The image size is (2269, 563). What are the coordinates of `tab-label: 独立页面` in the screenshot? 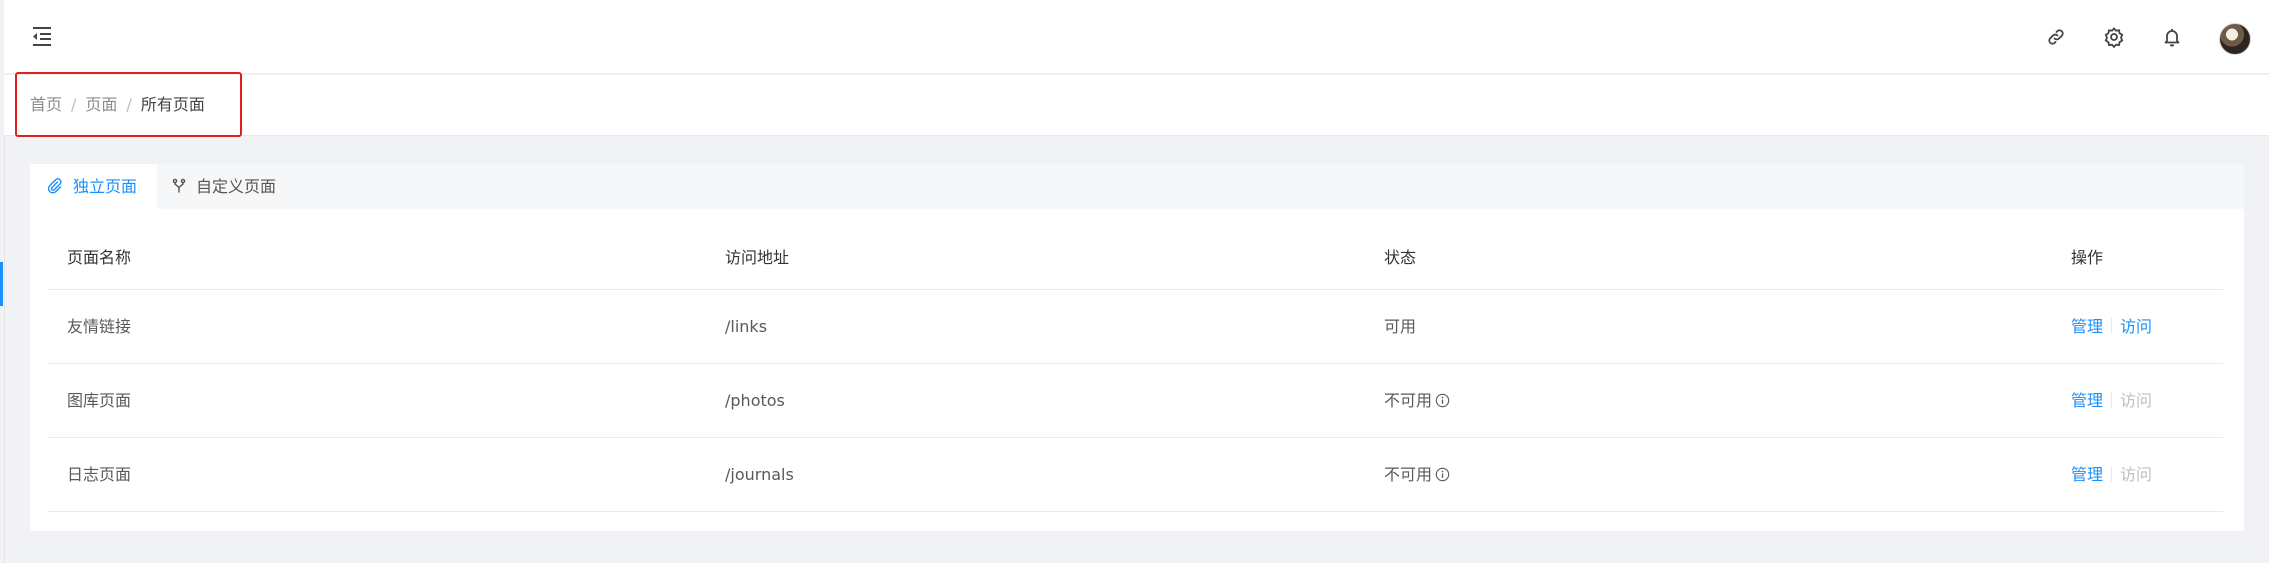 It's located at (105, 186).